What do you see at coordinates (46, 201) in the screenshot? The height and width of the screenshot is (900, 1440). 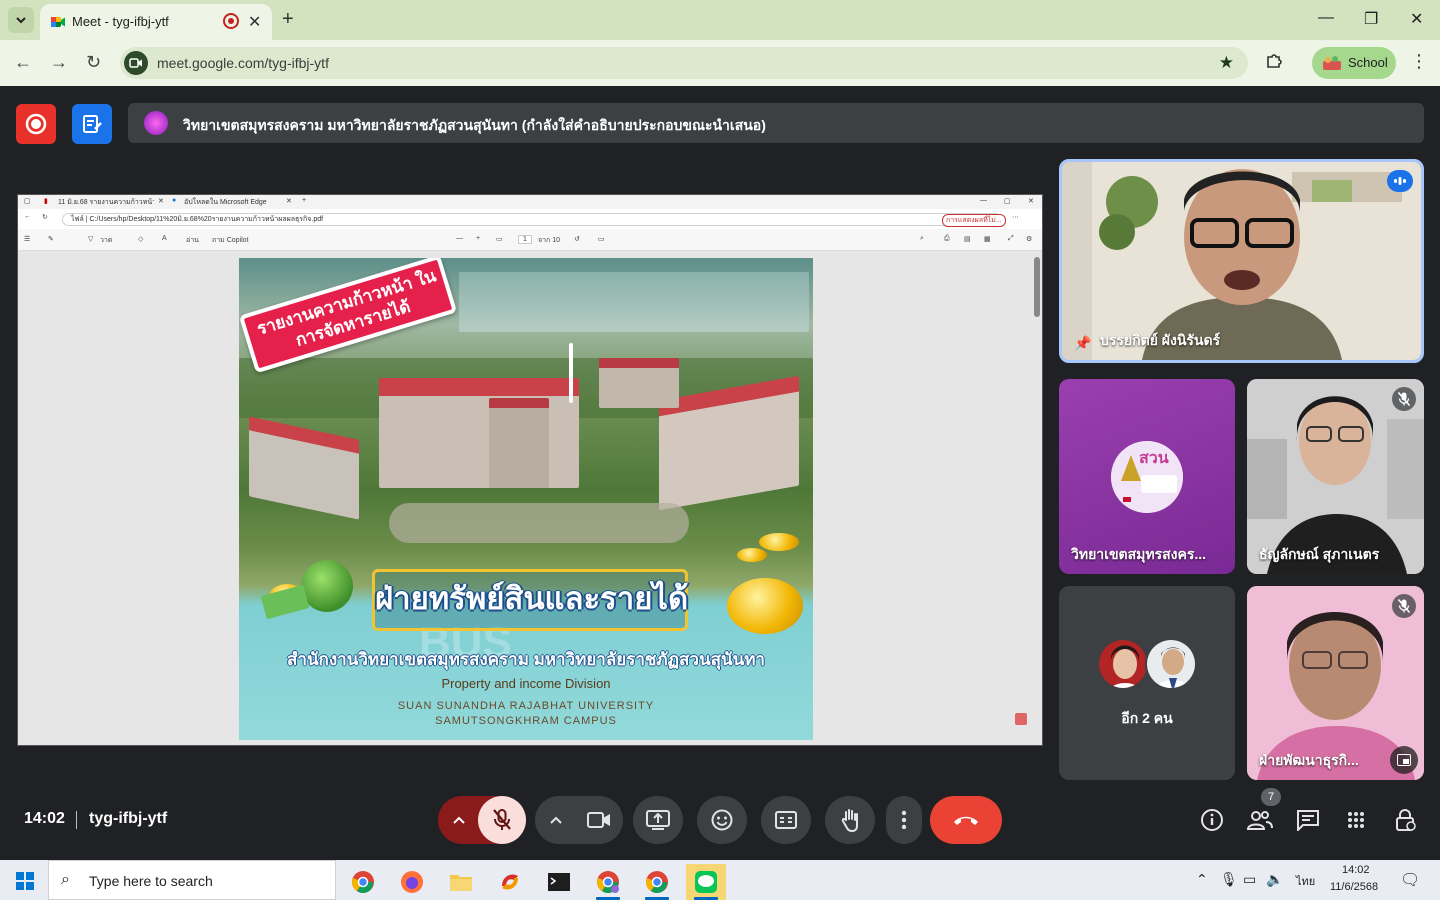 I see `pdf-file-icon: ▮` at bounding box center [46, 201].